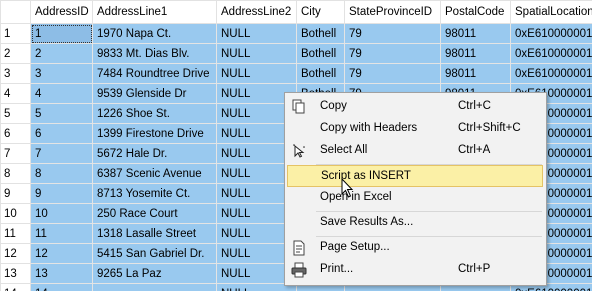  I want to click on page-setup-icon, so click(299, 248).